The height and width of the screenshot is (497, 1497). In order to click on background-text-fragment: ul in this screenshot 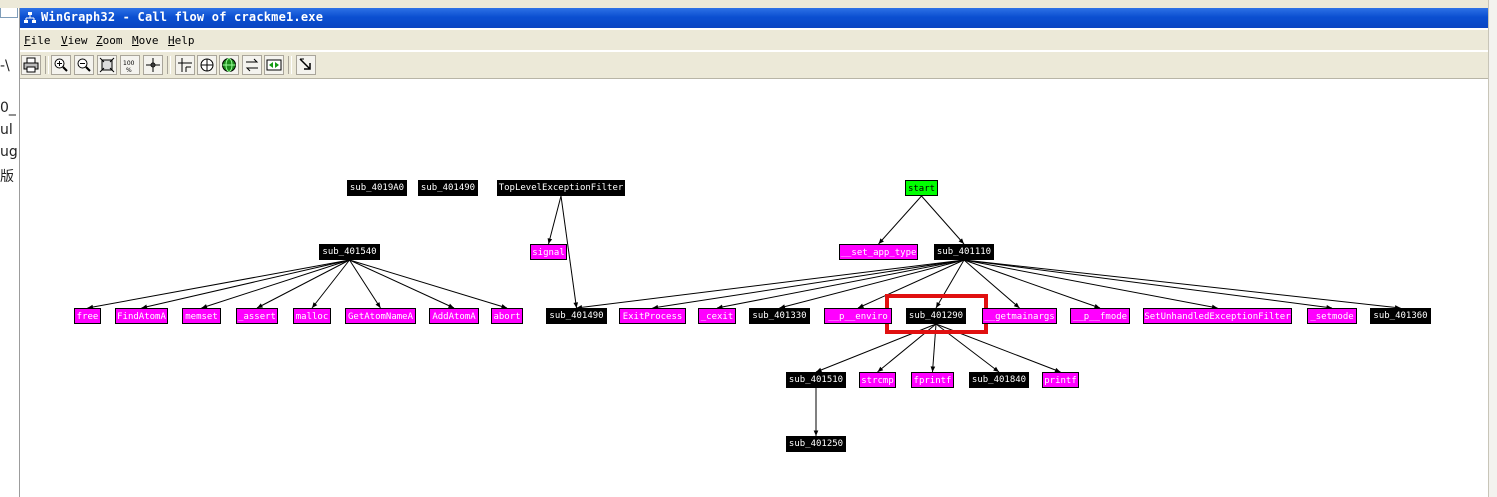, I will do `click(6, 130)`.